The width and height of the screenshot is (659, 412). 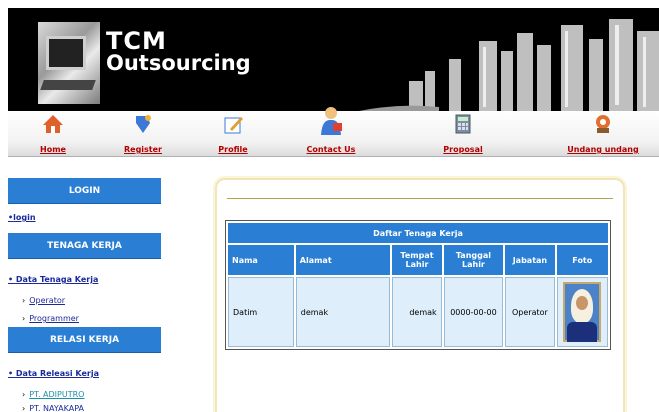 I want to click on brand-line1: TCM, so click(x=136, y=41).